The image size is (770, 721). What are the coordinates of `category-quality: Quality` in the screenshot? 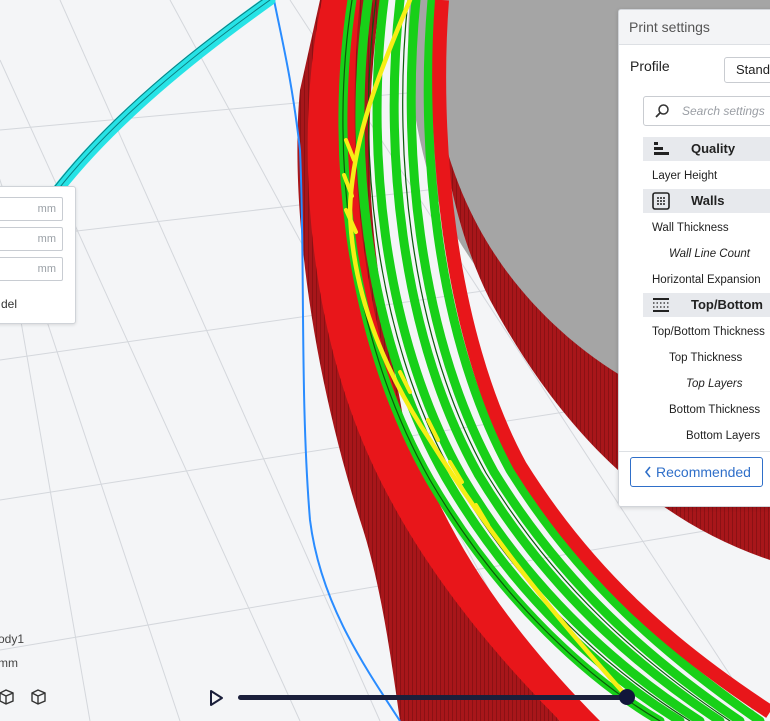 It's located at (706, 149).